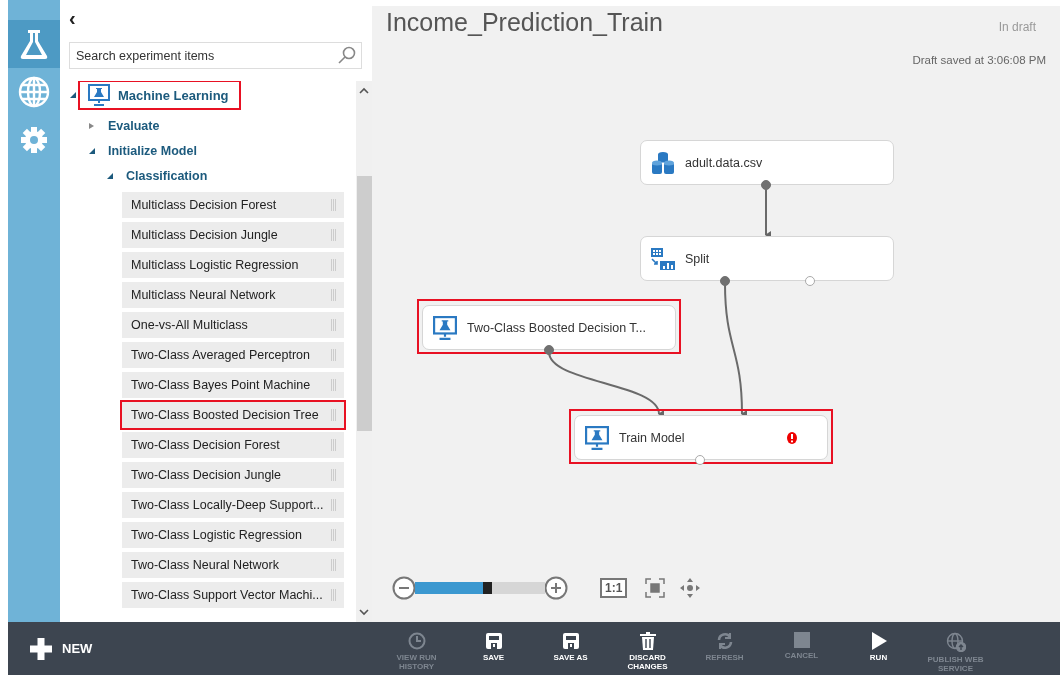  What do you see at coordinates (480, 588) in the screenshot?
I see `zoom-slider` at bounding box center [480, 588].